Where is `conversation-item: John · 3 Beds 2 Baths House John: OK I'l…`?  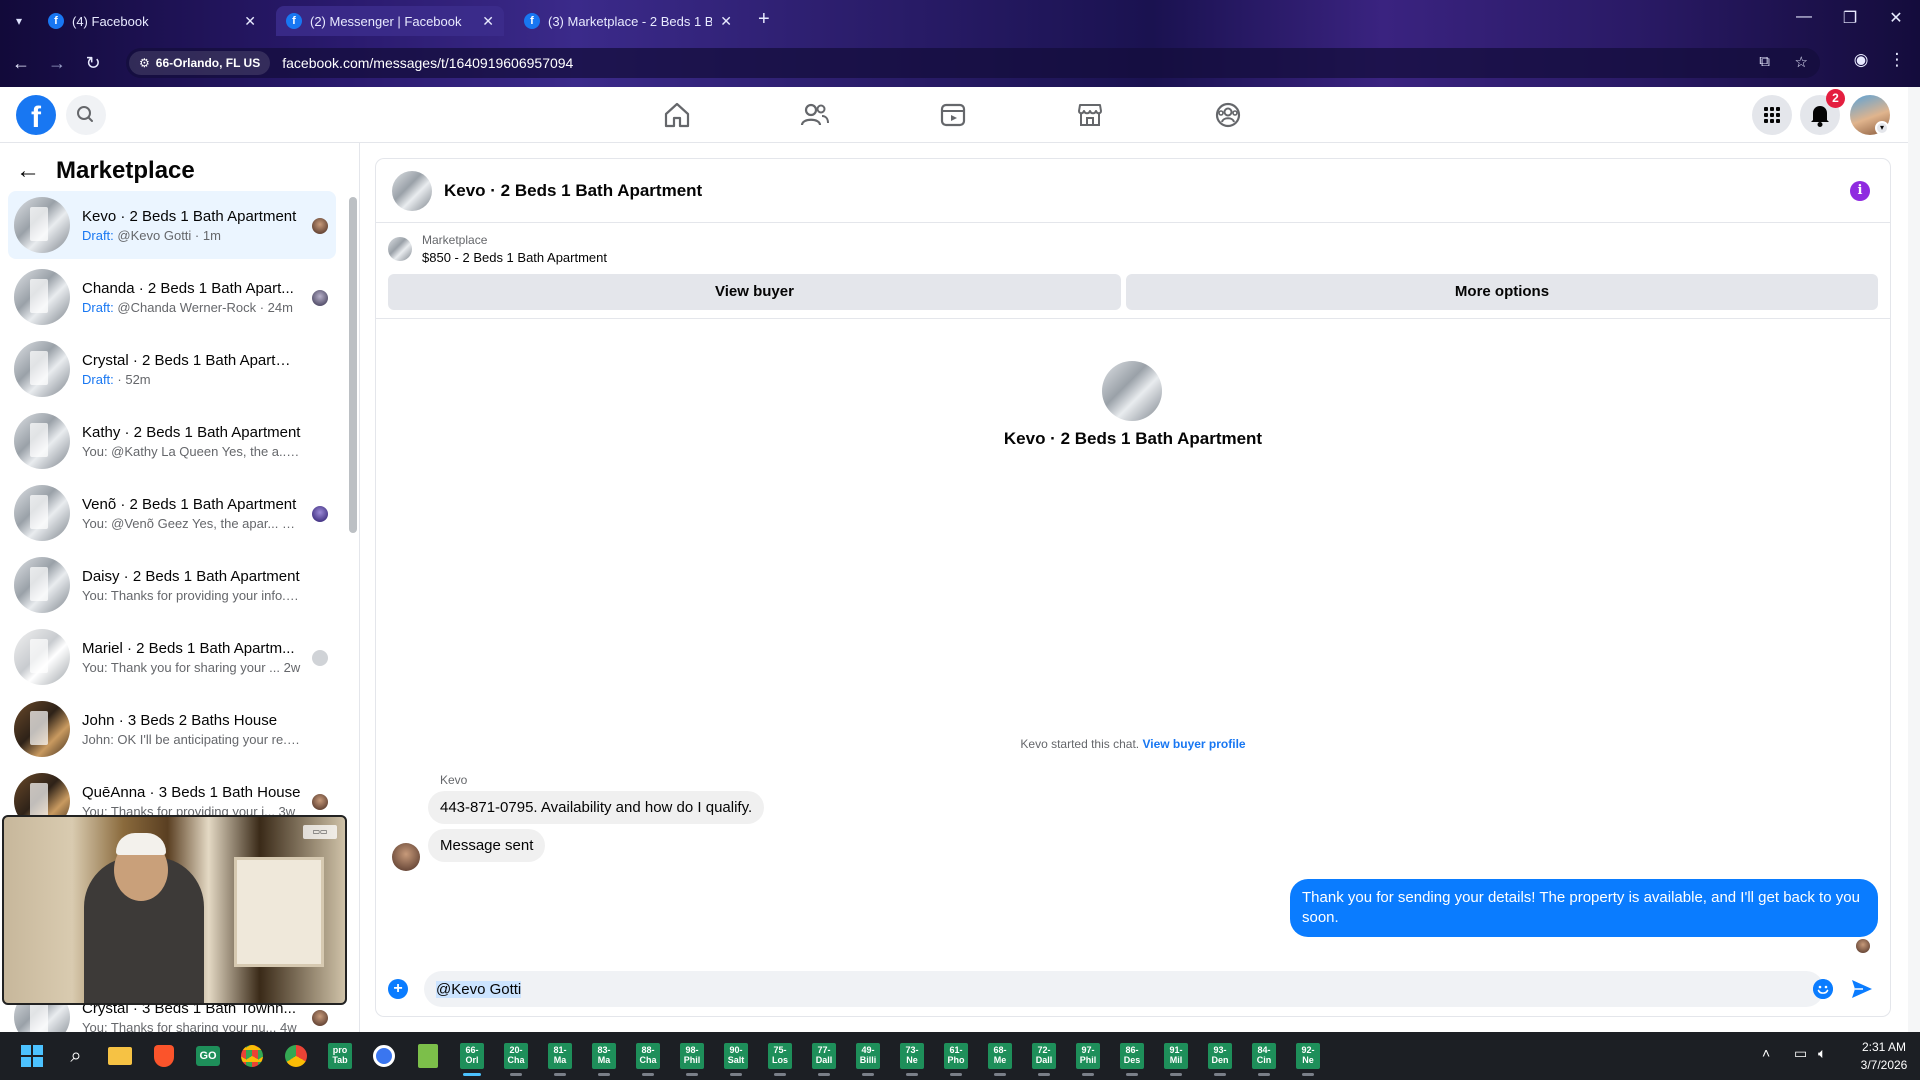 conversation-item: John · 3 Beds 2 Baths House John: OK I'l… is located at coordinates (172, 729).